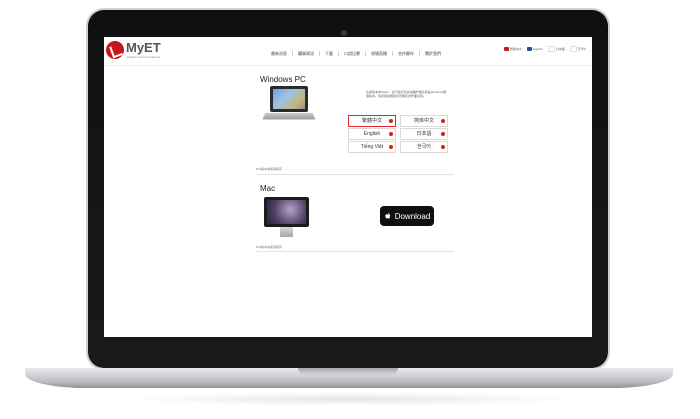 The width and height of the screenshot is (700, 419). What do you see at coordinates (286, 212) in the screenshot?
I see `mac-image-screen` at bounding box center [286, 212].